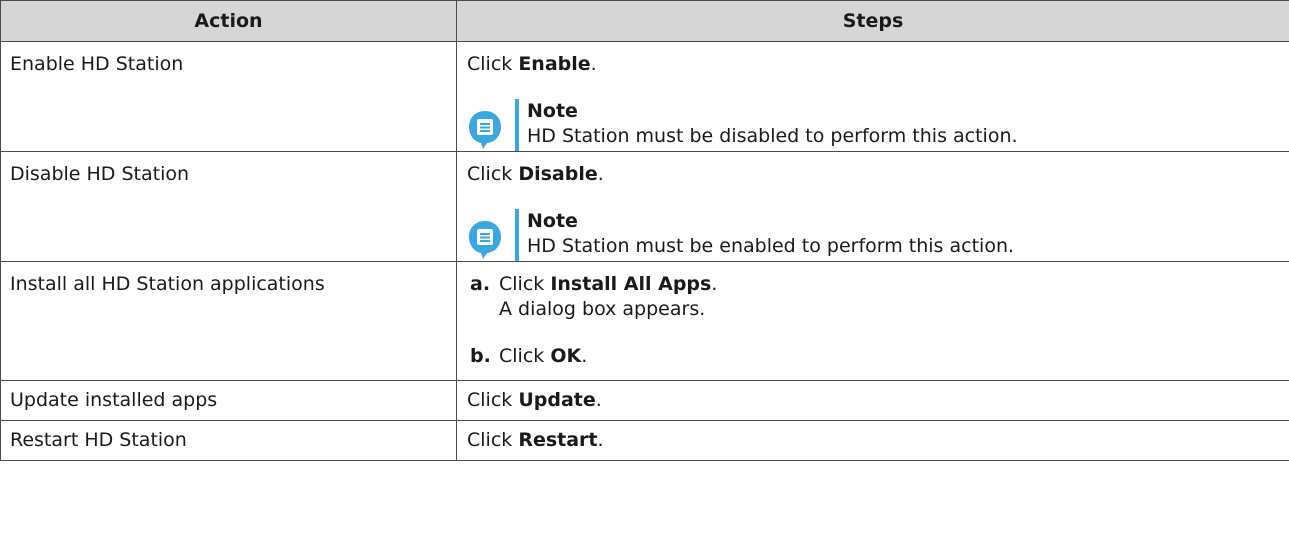  What do you see at coordinates (566, 356) in the screenshot?
I see `step-bold: OK` at bounding box center [566, 356].